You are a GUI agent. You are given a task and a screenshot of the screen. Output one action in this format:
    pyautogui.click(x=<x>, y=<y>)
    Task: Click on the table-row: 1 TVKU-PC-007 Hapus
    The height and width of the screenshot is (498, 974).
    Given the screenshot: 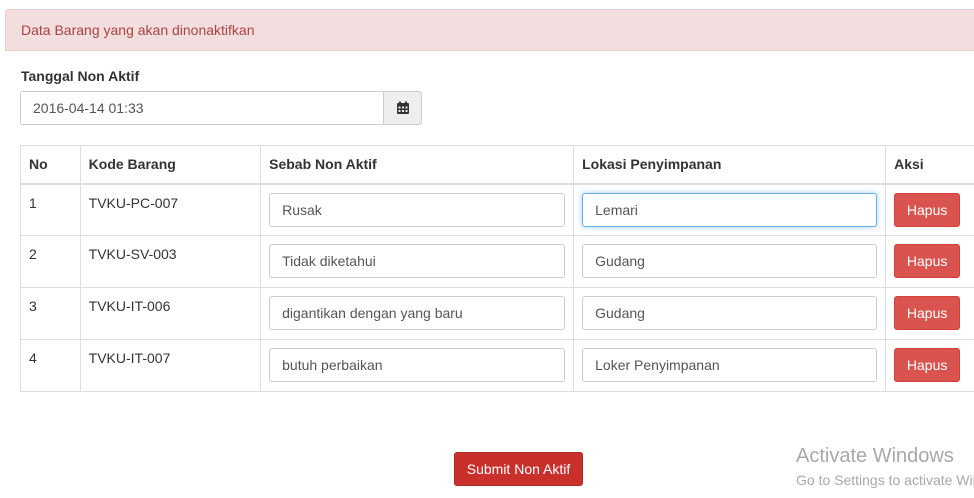 What is the action you would take?
    pyautogui.click(x=497, y=209)
    